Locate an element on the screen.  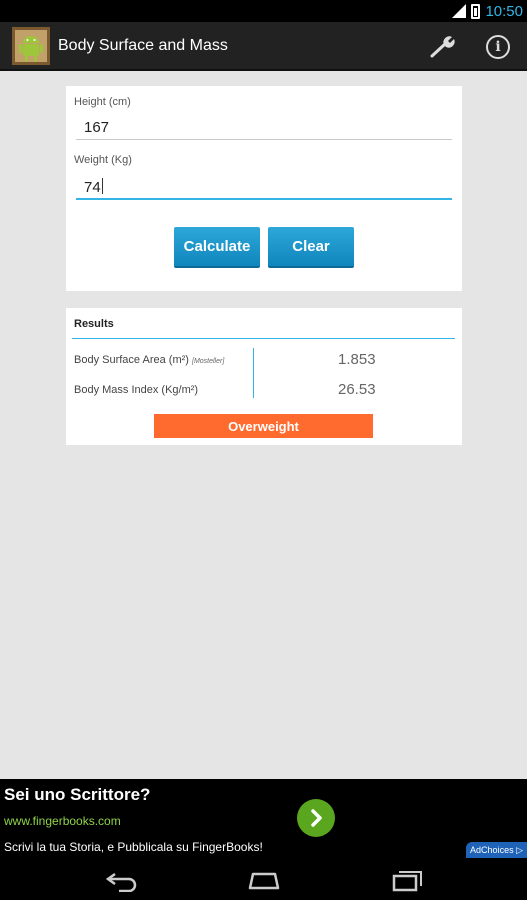
bsa-value: 1.853 is located at coordinates (357, 359).